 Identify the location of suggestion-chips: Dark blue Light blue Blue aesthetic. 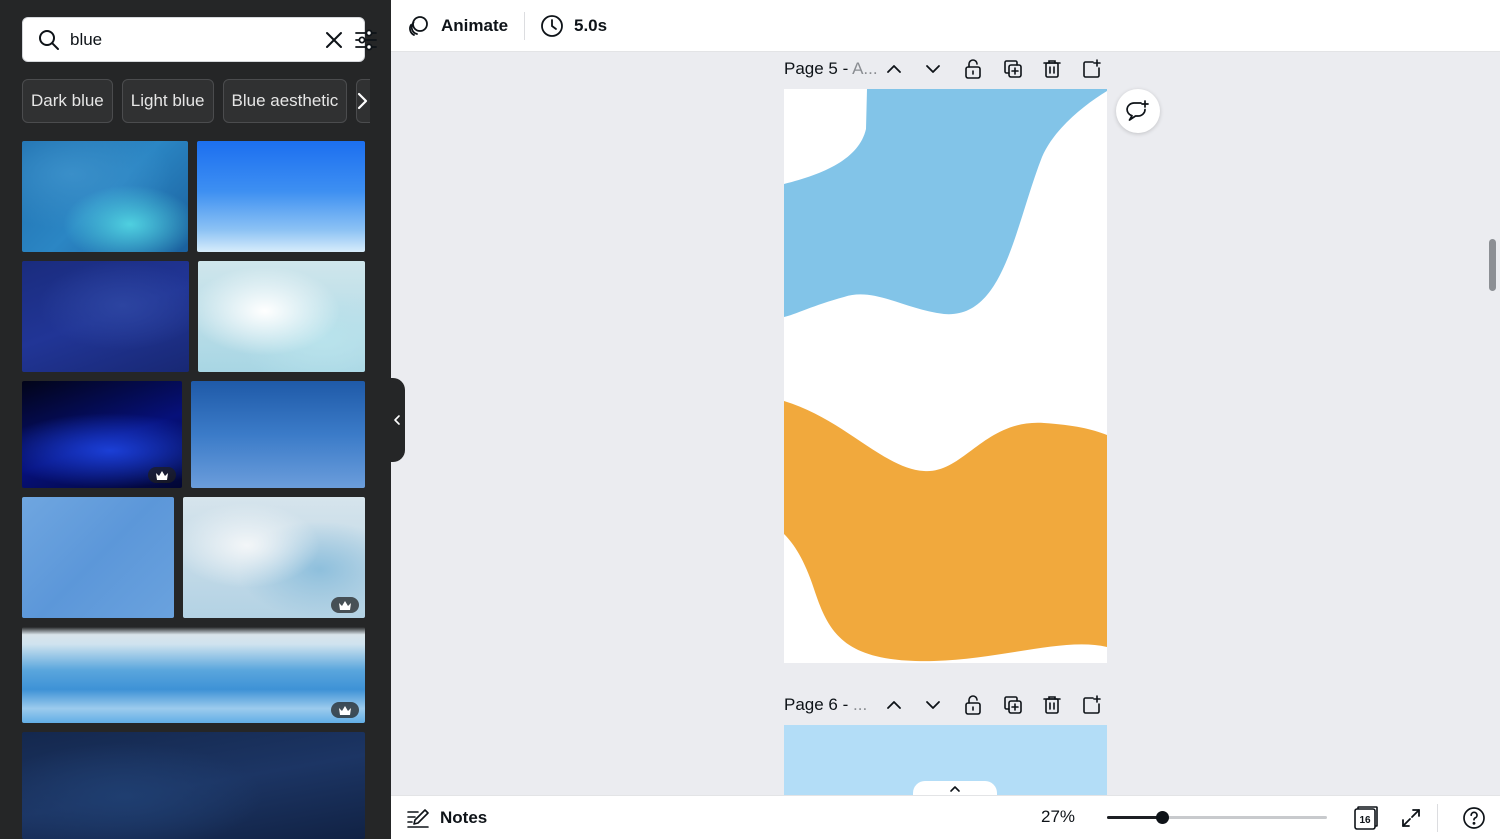
(196, 101).